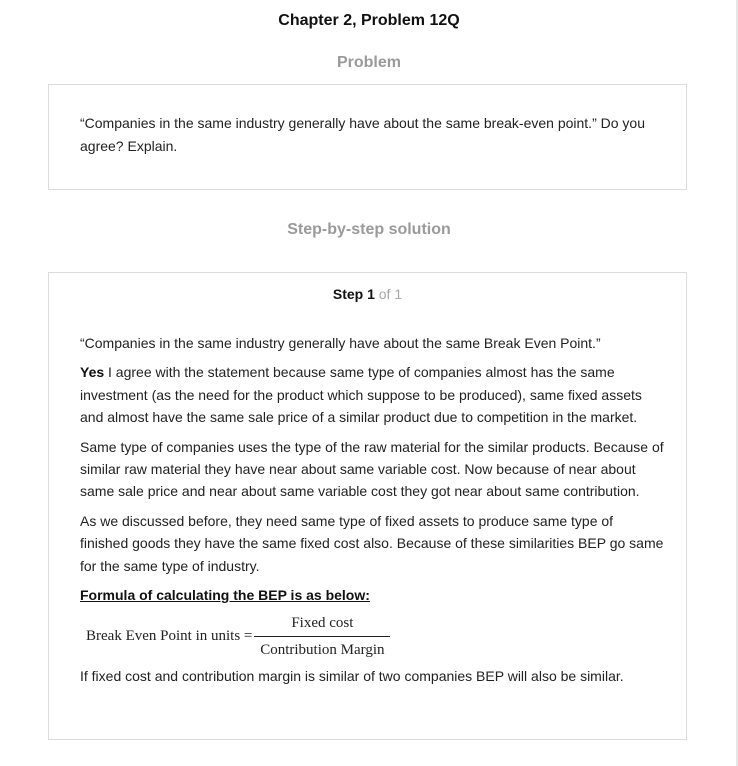  What do you see at coordinates (322, 649) in the screenshot?
I see `formula-denominator: Contribution Margin` at bounding box center [322, 649].